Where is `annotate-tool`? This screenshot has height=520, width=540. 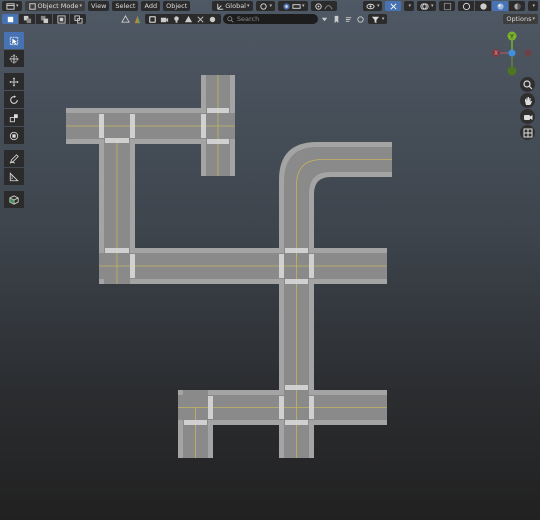 annotate-tool is located at coordinates (14, 158).